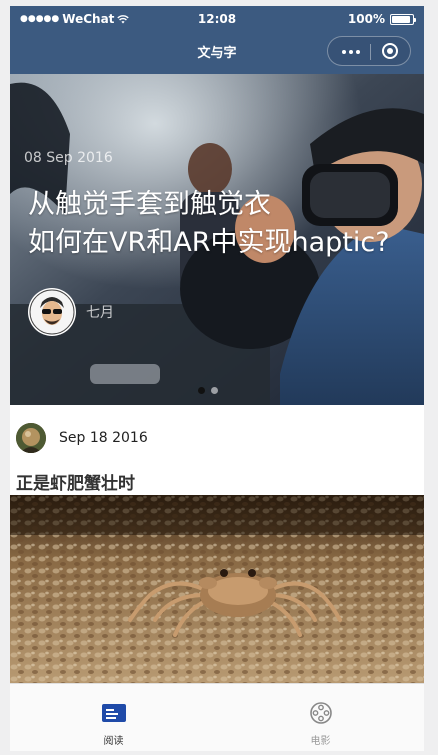 The height and width of the screenshot is (755, 438). I want to click on status-bar: ●●●●● WeChat 12:08 100%, so click(217, 19).